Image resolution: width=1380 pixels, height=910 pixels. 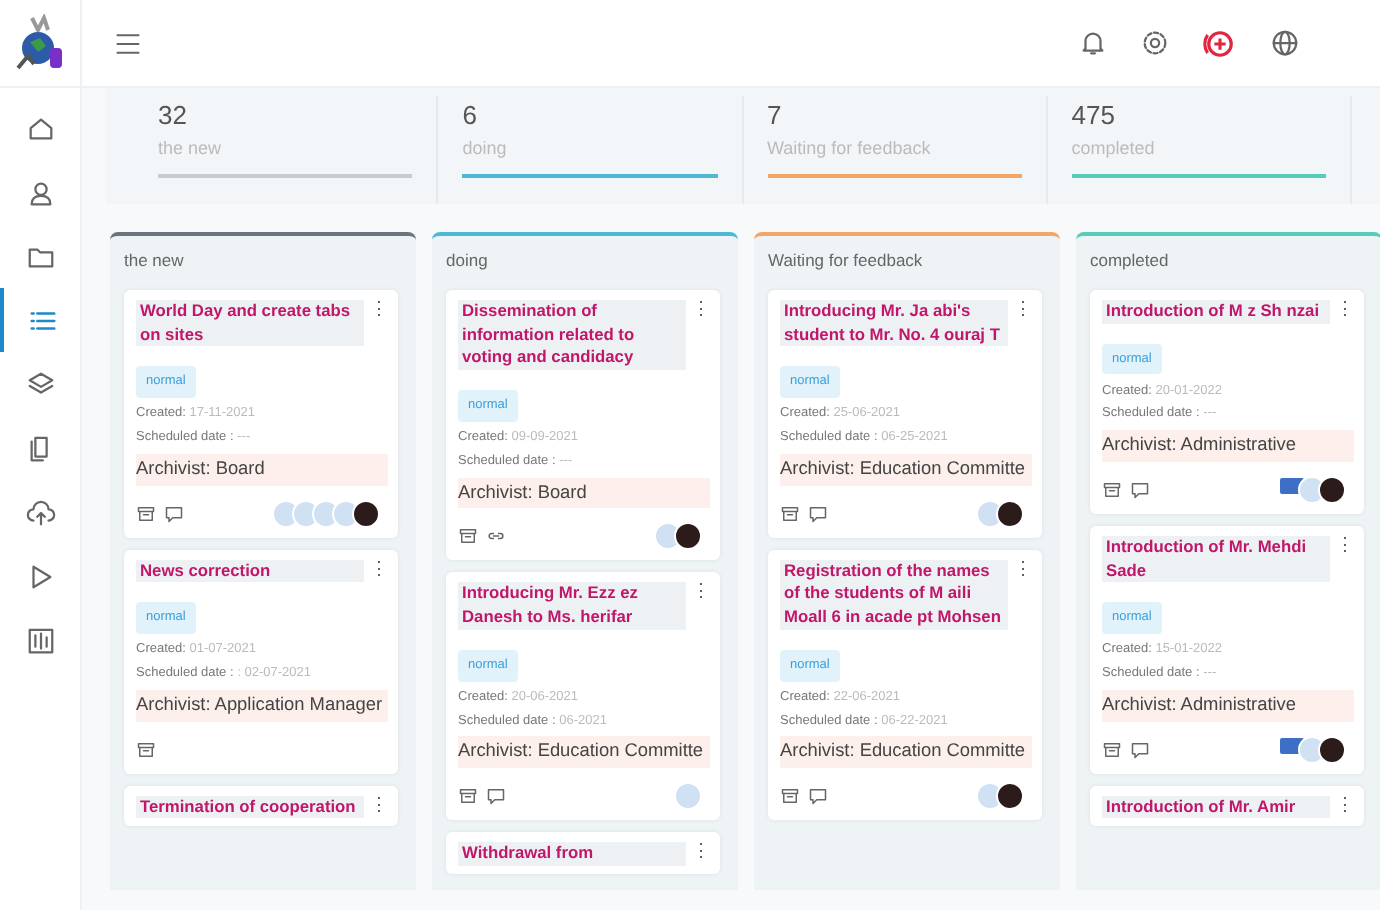 I want to click on task-card: Termination of cooperation ⋮, so click(x=261, y=806).